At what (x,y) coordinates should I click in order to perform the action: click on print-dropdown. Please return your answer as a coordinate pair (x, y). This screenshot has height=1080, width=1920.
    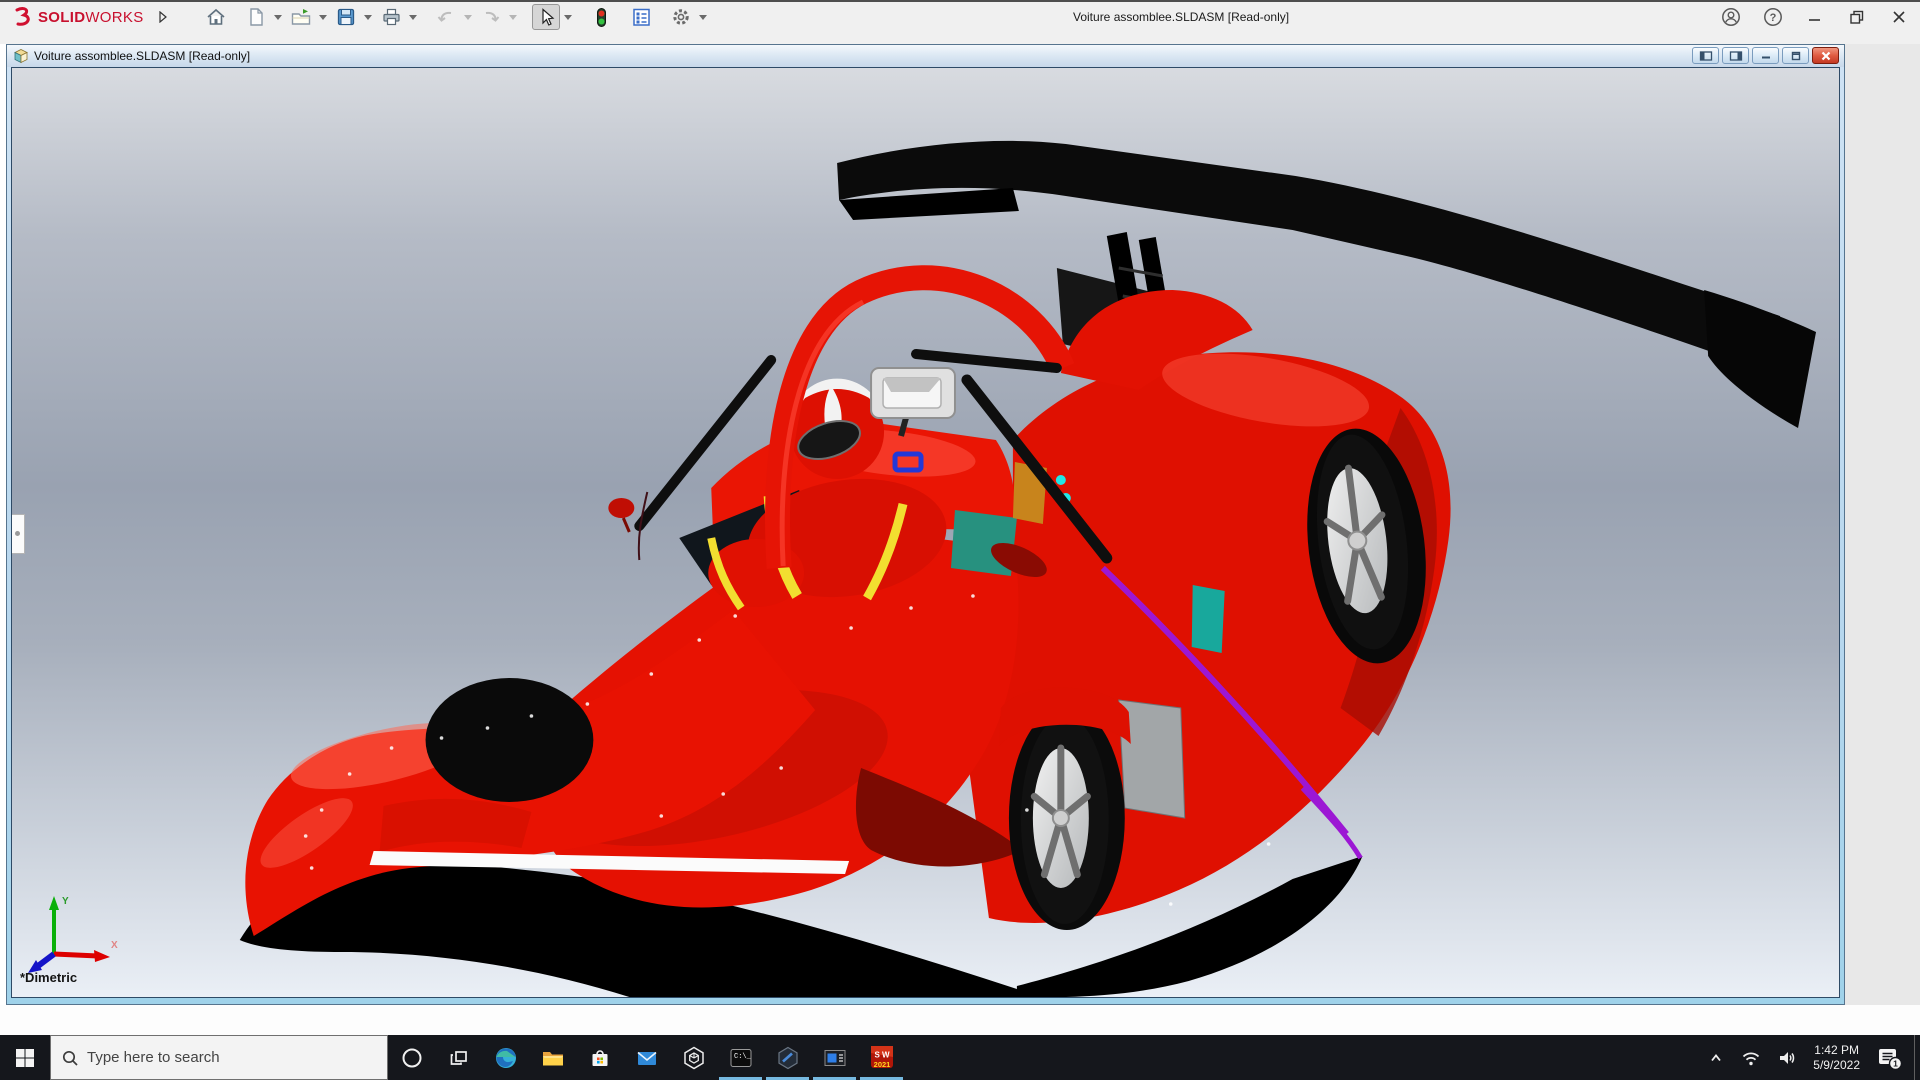
    Looking at the image, I should click on (413, 17).